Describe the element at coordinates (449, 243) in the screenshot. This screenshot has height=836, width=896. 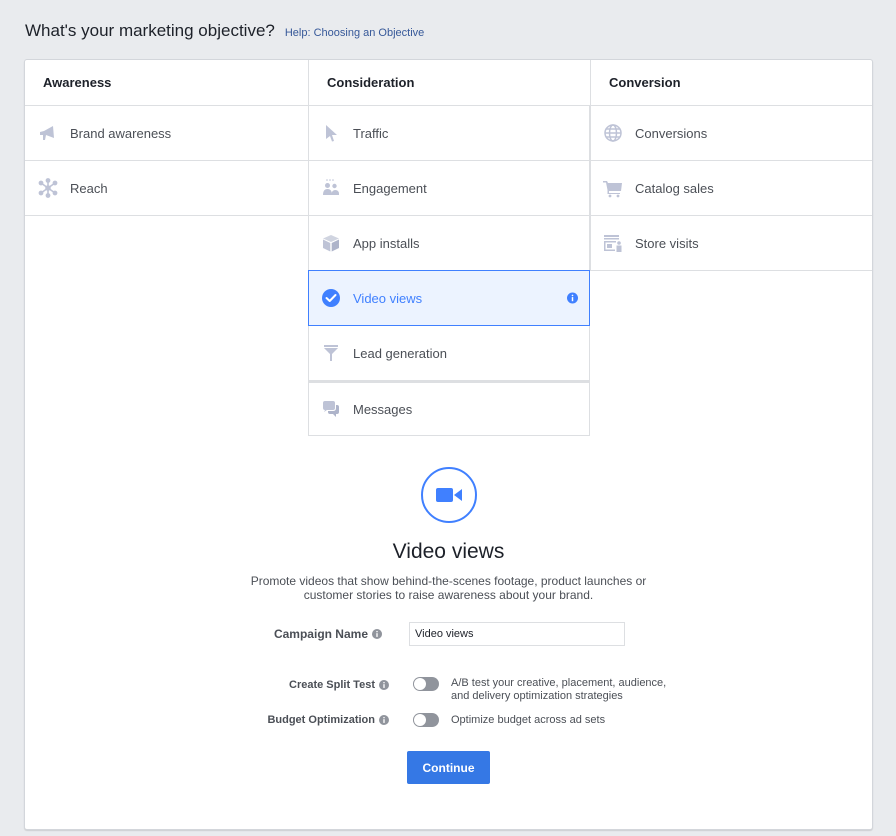
I see `objective-app-installs: App installs` at that location.